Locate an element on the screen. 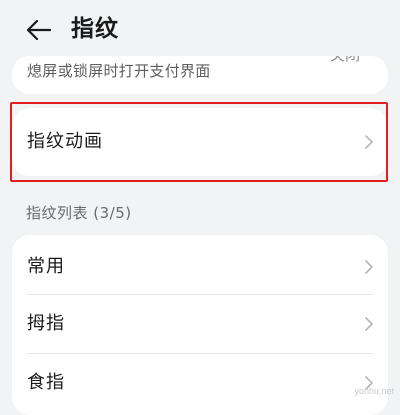  fingerprint-item-label: 食指 is located at coordinates (46, 382).